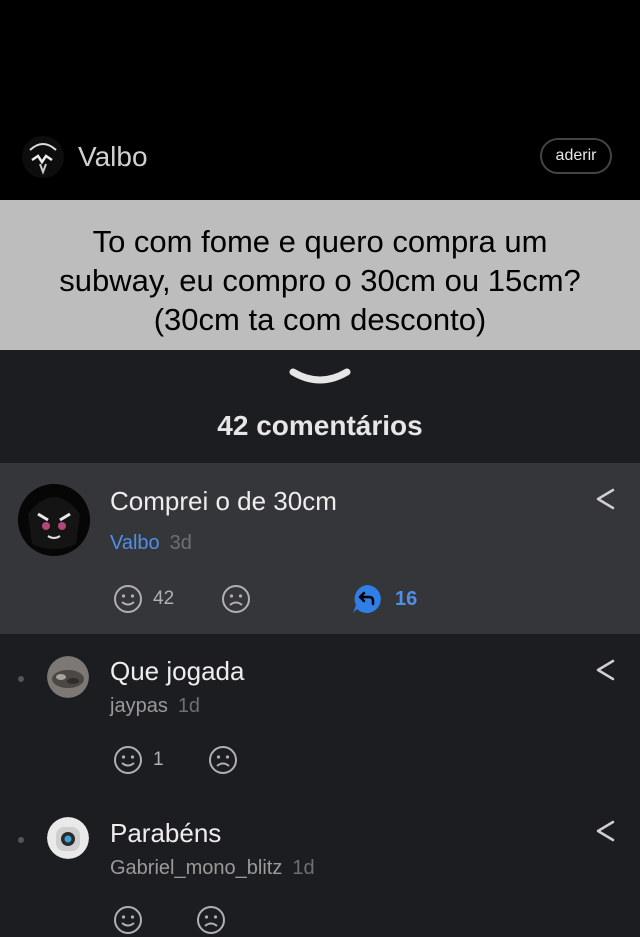 The width and height of the screenshot is (640, 937). Describe the element at coordinates (143, 599) in the screenshot. I see `like-reaction: 42` at that location.